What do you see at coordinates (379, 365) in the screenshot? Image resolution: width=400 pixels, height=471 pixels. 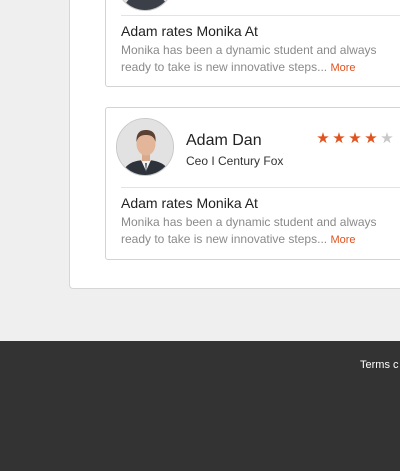 I see `footer-terms-link: Terms c` at bounding box center [379, 365].